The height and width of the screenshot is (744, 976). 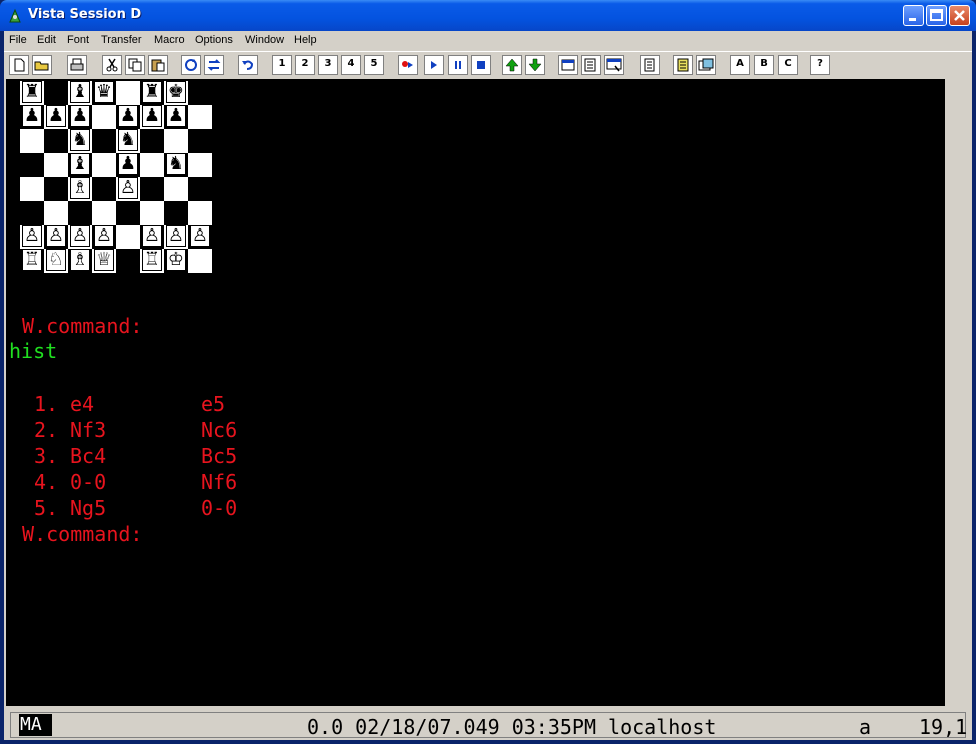 I want to click on play-button, so click(x=434, y=65).